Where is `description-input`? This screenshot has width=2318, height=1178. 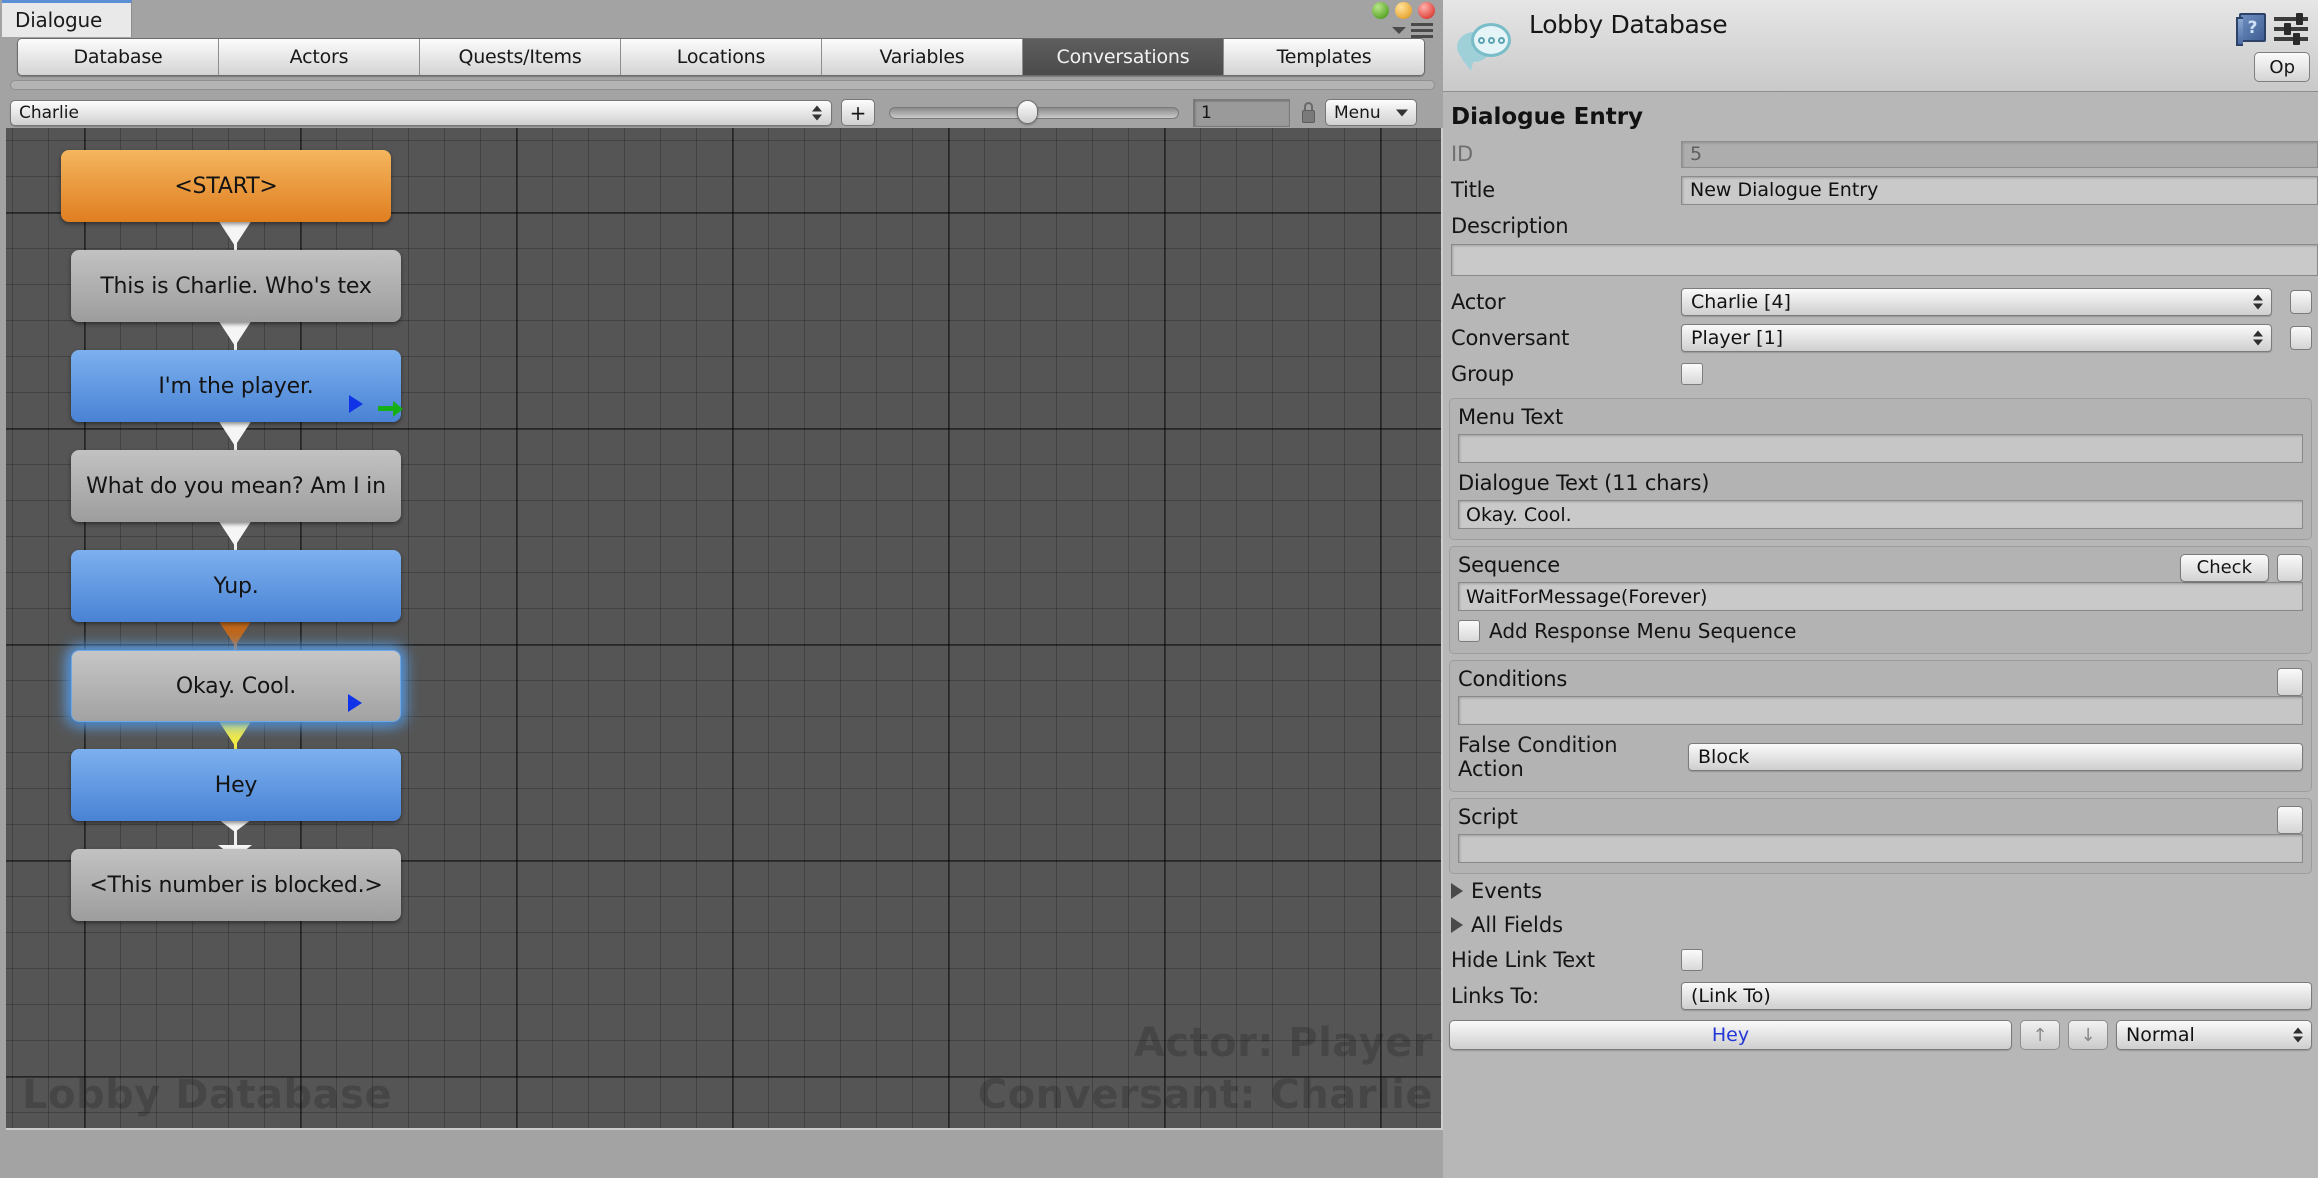 description-input is located at coordinates (1884, 260).